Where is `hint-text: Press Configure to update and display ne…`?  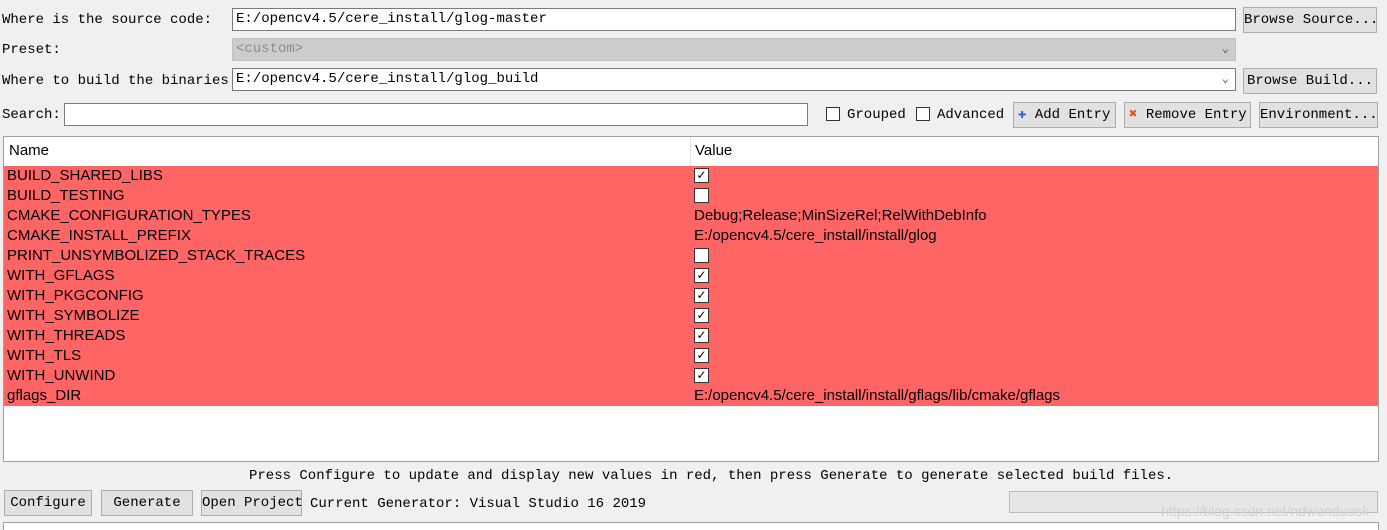
hint-text: Press Configure to update and display ne… is located at coordinates (711, 476).